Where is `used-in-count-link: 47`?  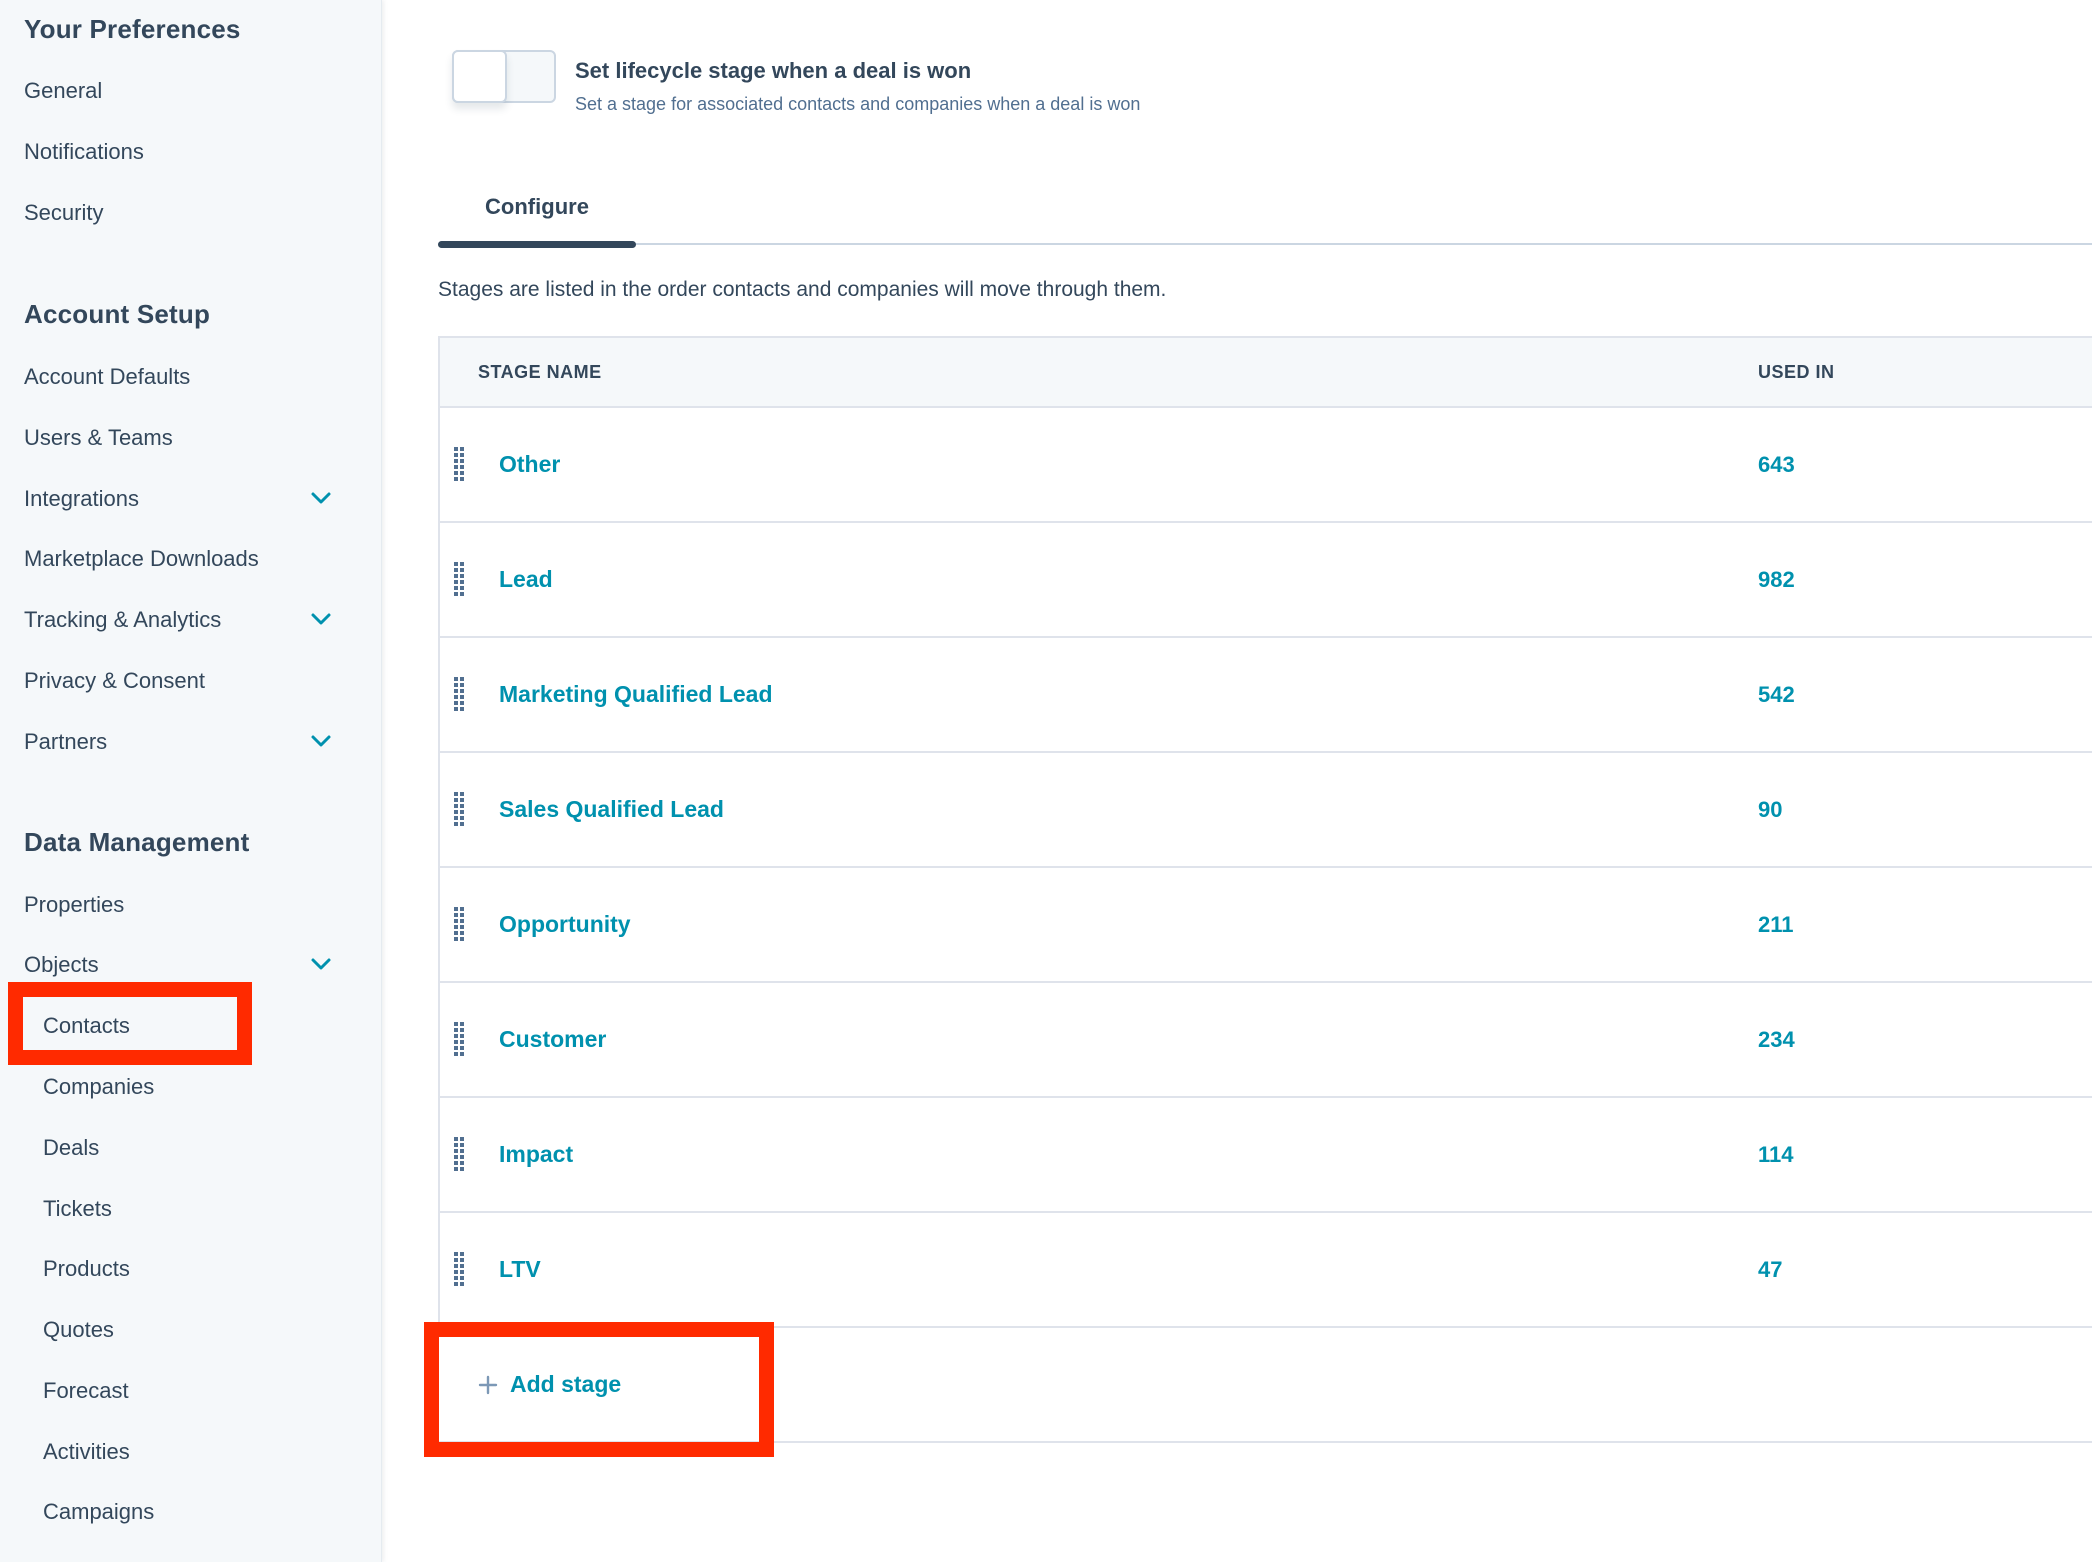 used-in-count-link: 47 is located at coordinates (1770, 1269).